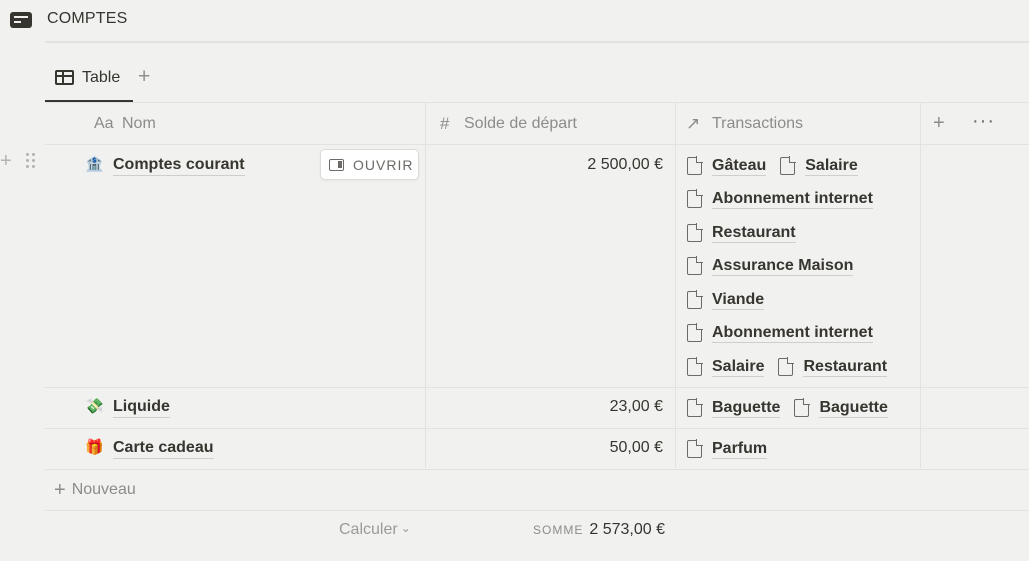 Image resolution: width=1029 pixels, height=561 pixels. Describe the element at coordinates (31, 162) in the screenshot. I see `drag-handle-icon` at that location.